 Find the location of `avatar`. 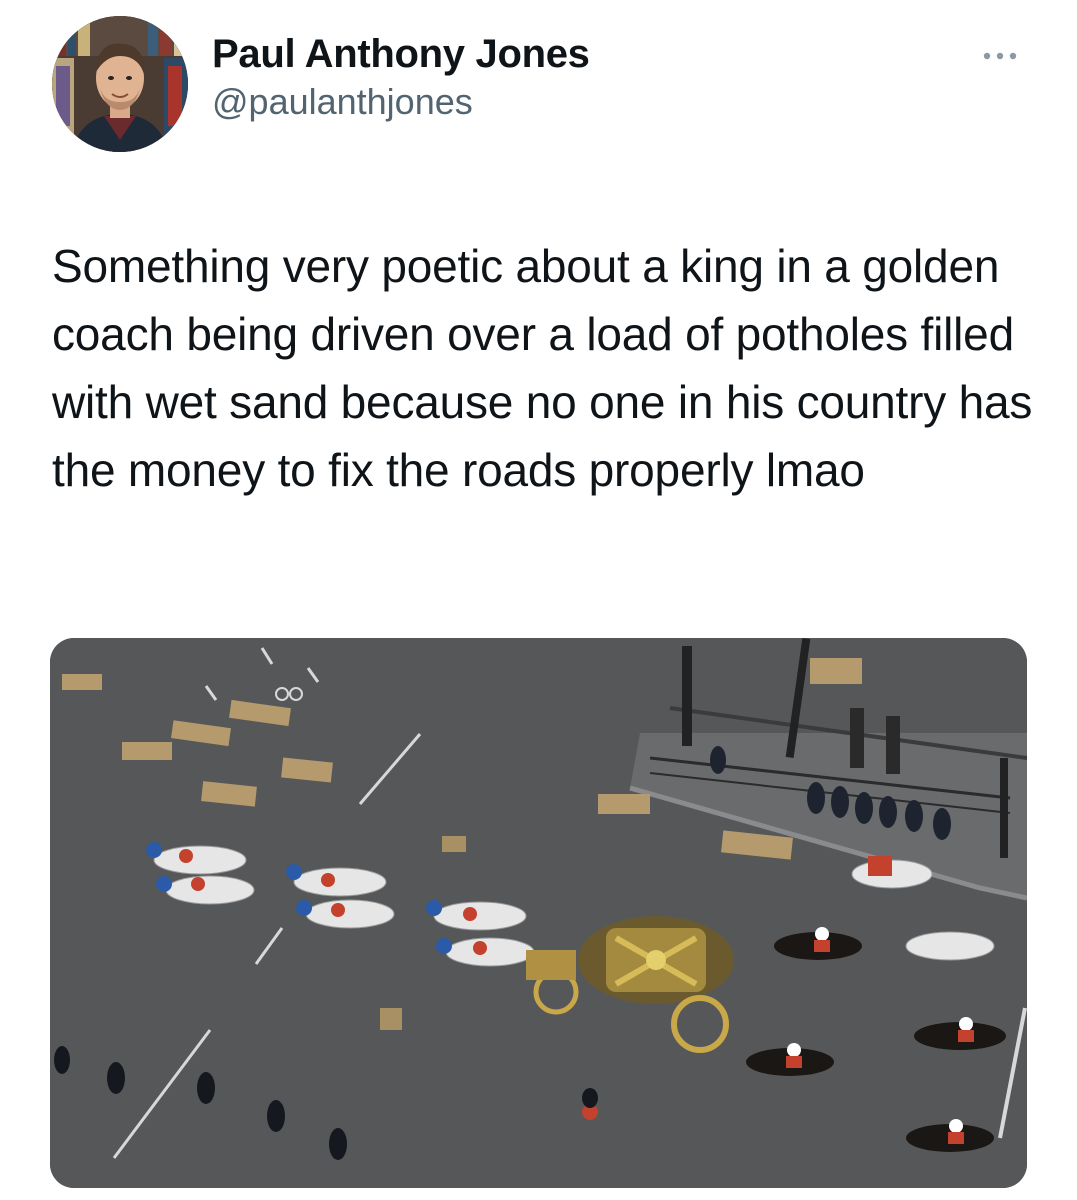

avatar is located at coordinates (120, 84).